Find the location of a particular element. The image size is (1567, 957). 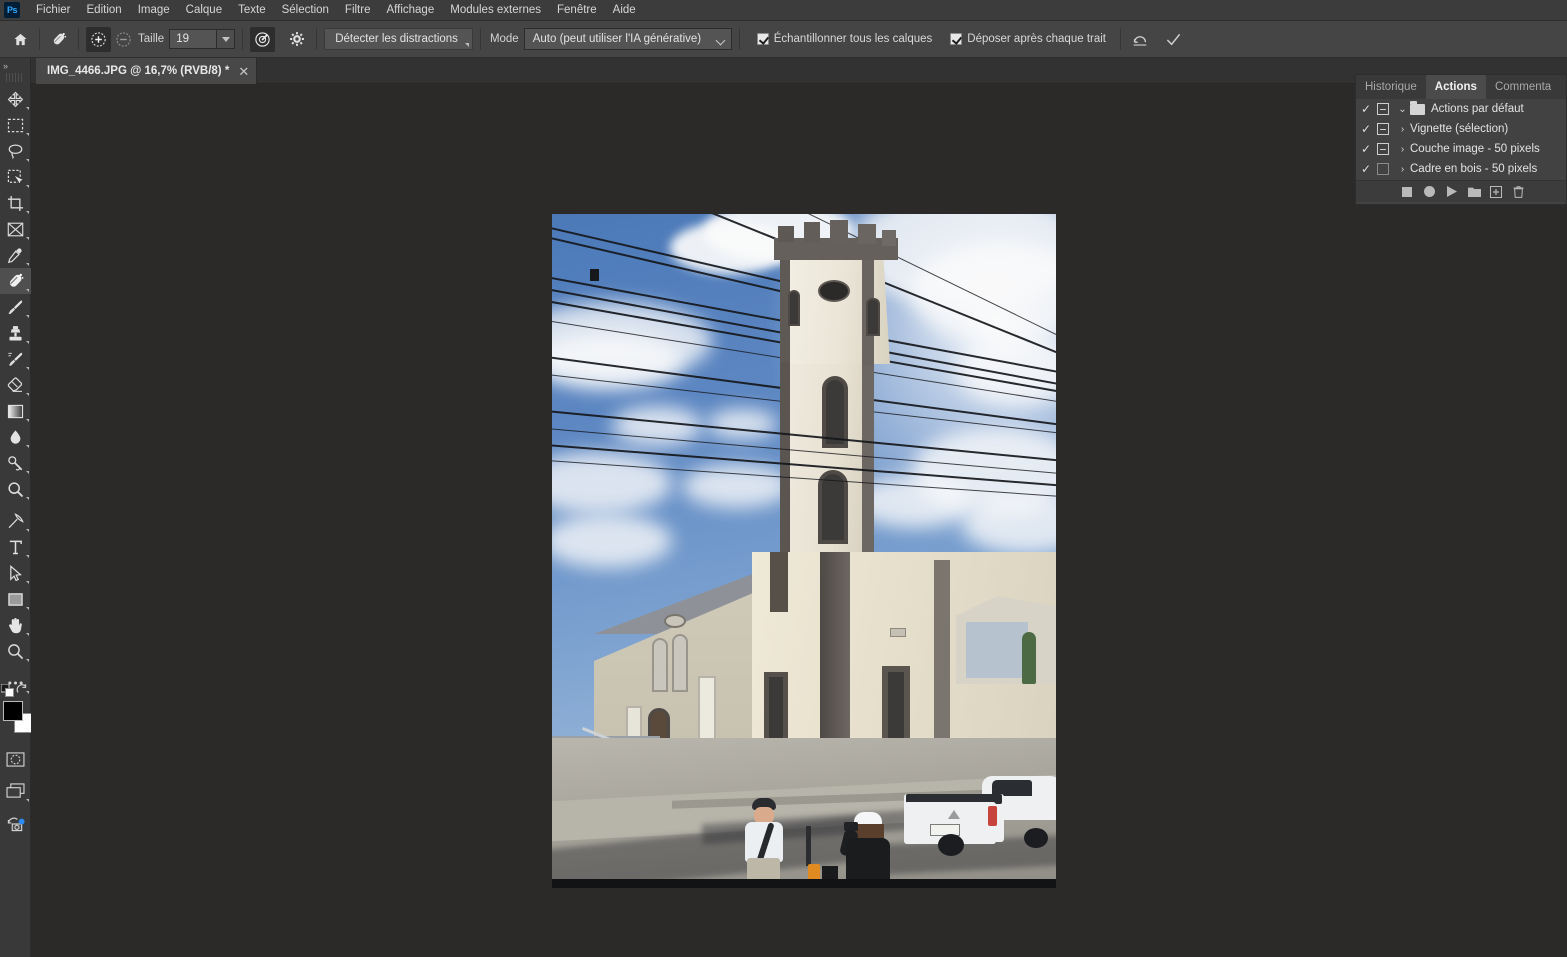

home-icon is located at coordinates (20, 39).